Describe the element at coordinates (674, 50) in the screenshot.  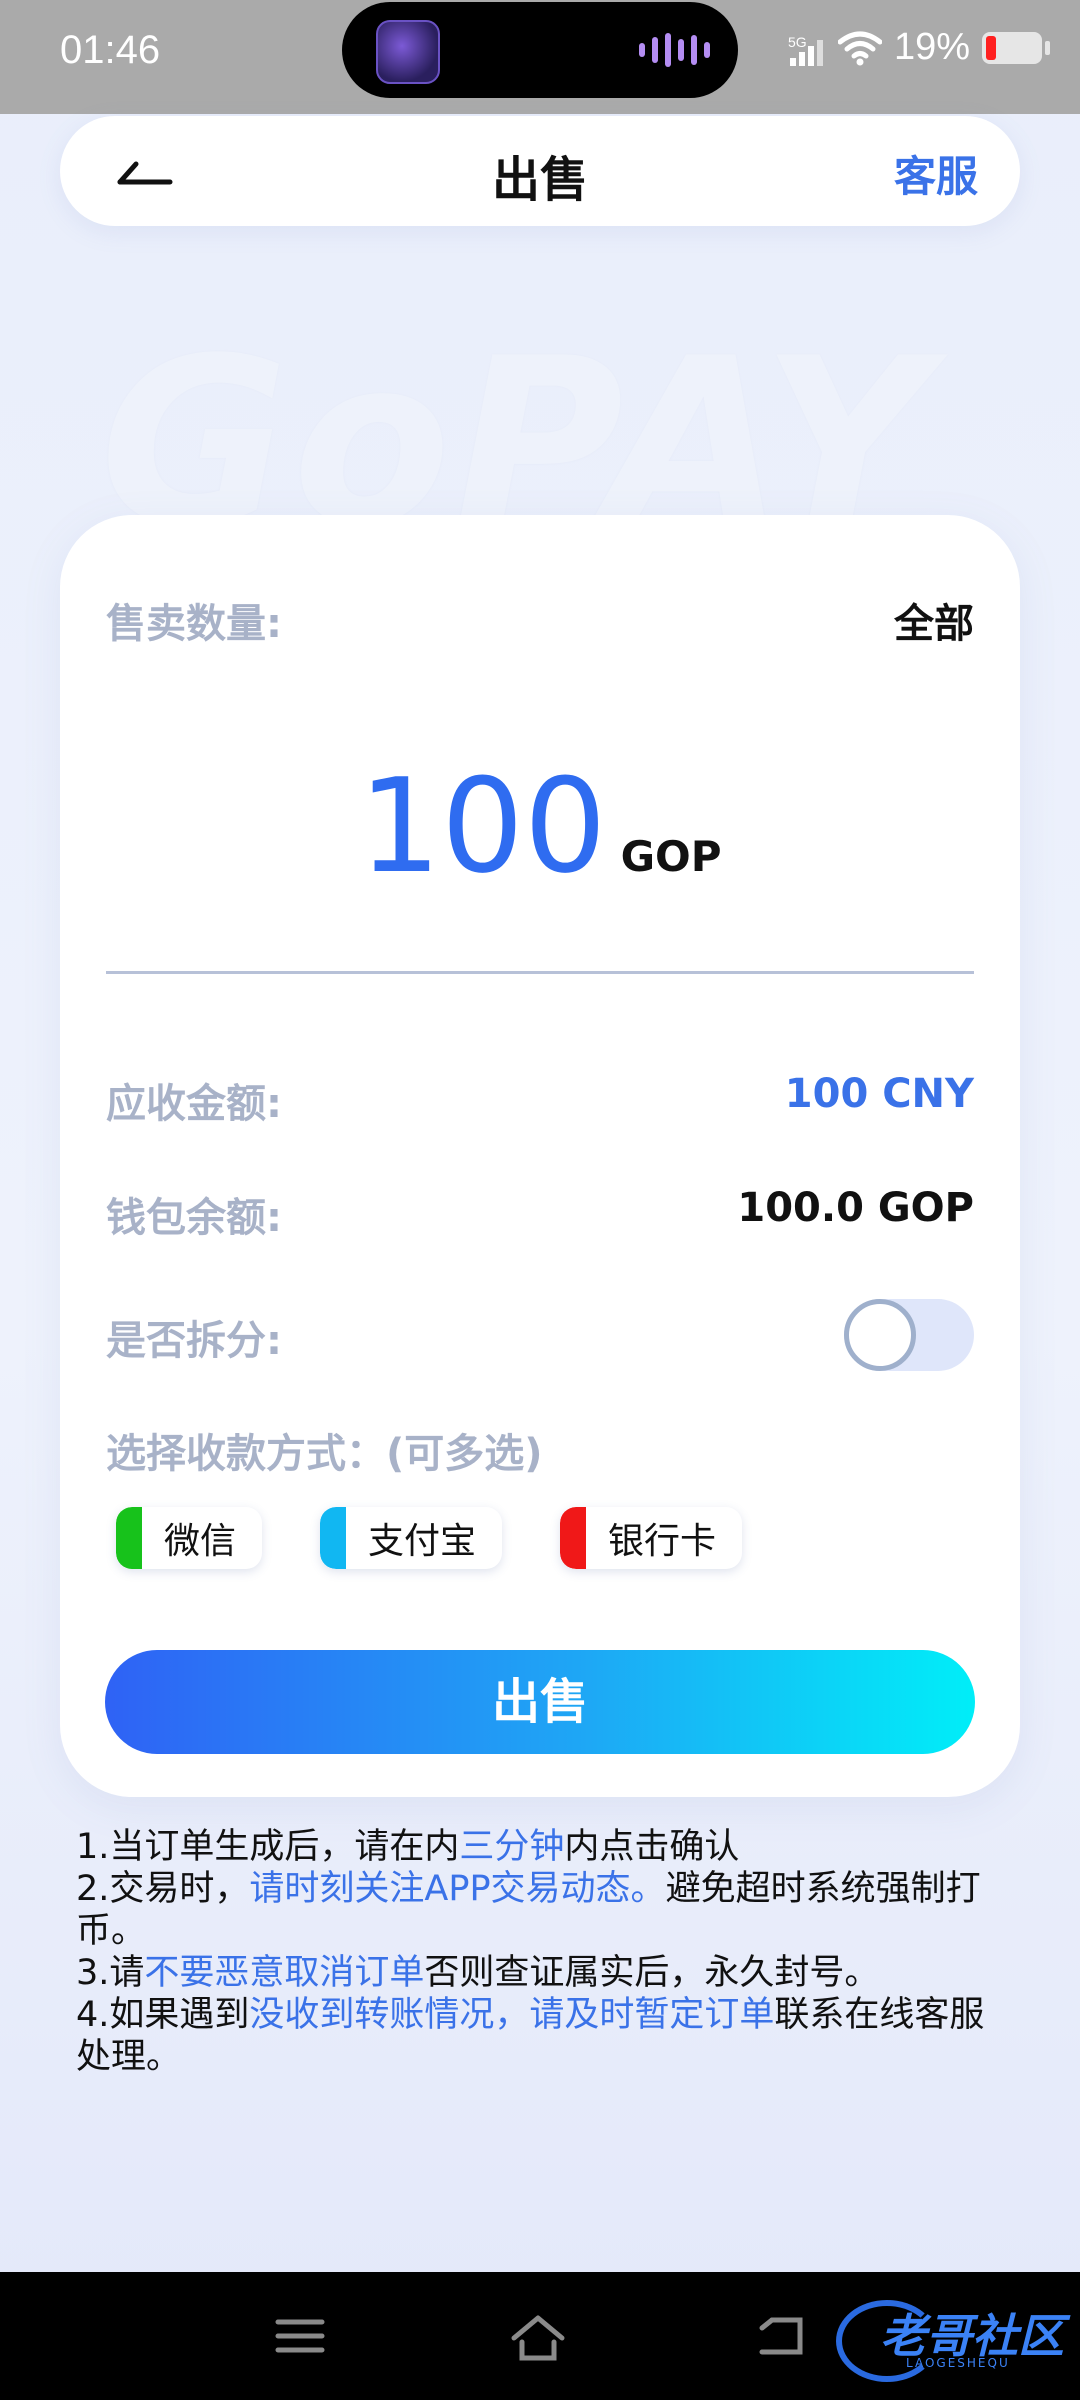
I see `audio-wave-icon` at that location.